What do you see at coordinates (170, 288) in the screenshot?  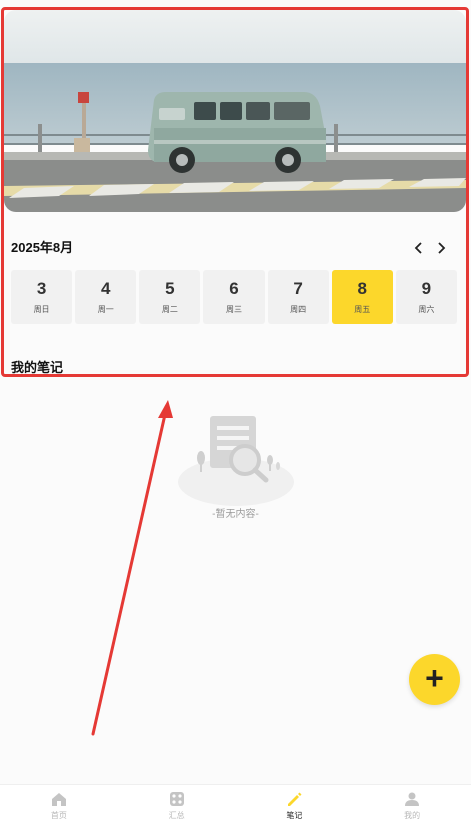 I see `day-number: 5` at bounding box center [170, 288].